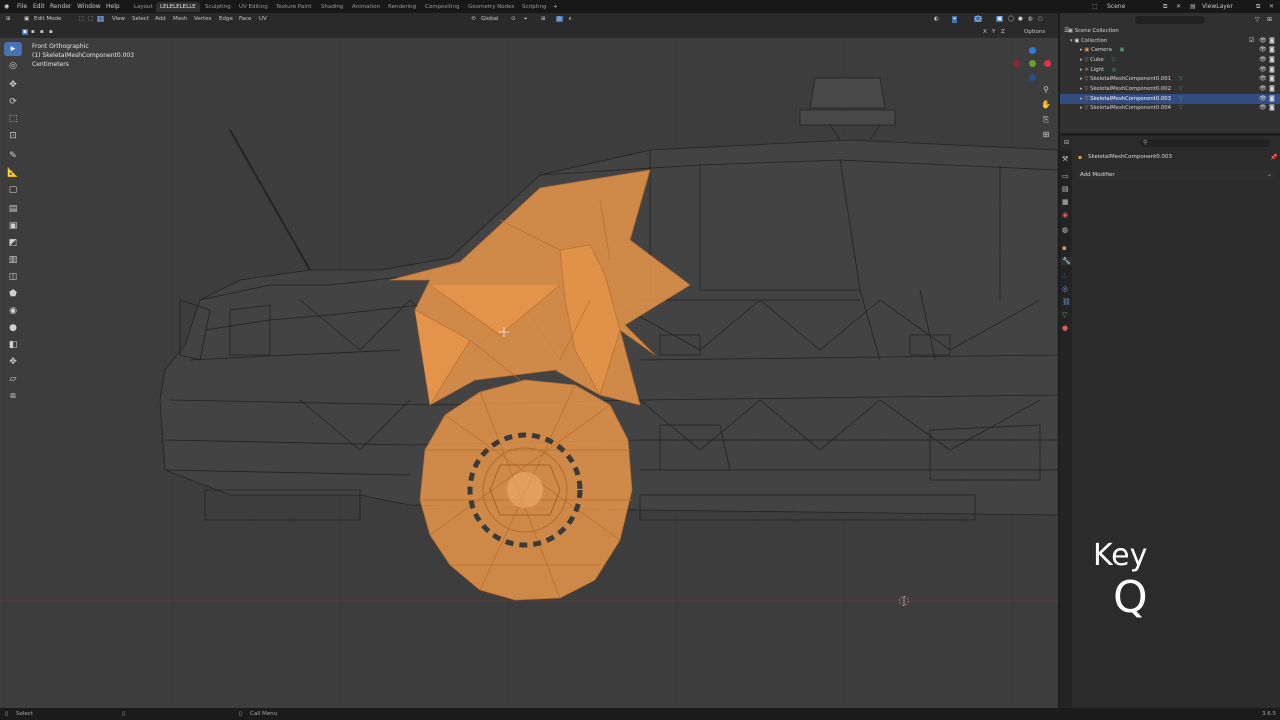  What do you see at coordinates (13, 328) in the screenshot?
I see `smooth-tool-icon: ●` at bounding box center [13, 328].